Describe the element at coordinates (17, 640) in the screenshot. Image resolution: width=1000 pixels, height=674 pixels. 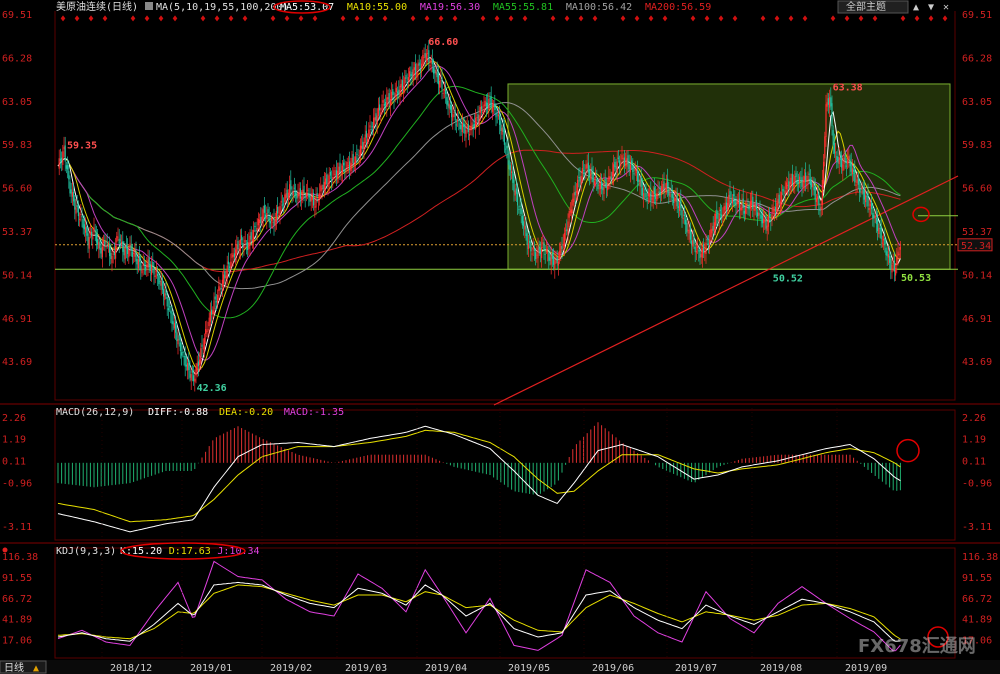
I see `y-tick-label-left: 17.06` at that location.